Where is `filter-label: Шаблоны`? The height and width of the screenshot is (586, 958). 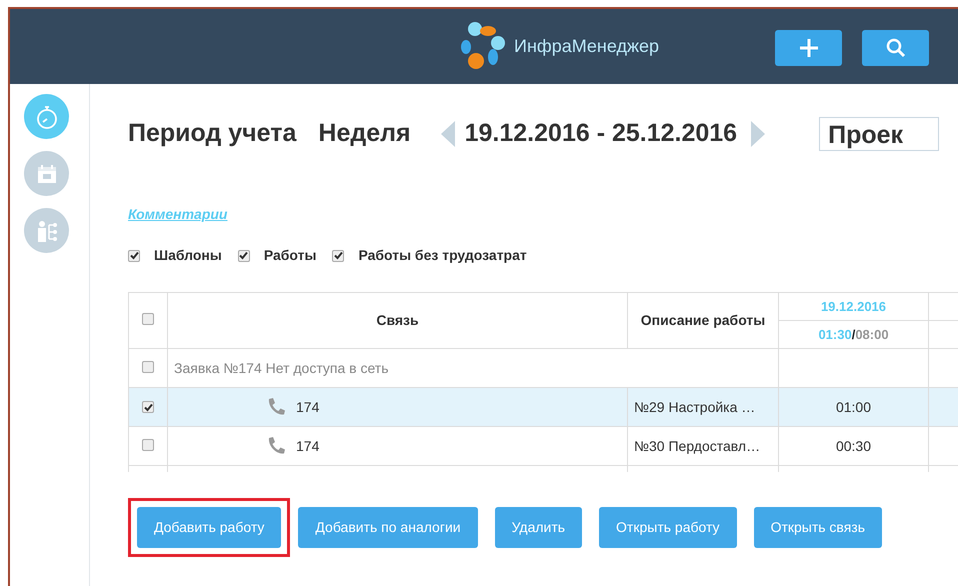
filter-label: Шаблоны is located at coordinates (188, 255).